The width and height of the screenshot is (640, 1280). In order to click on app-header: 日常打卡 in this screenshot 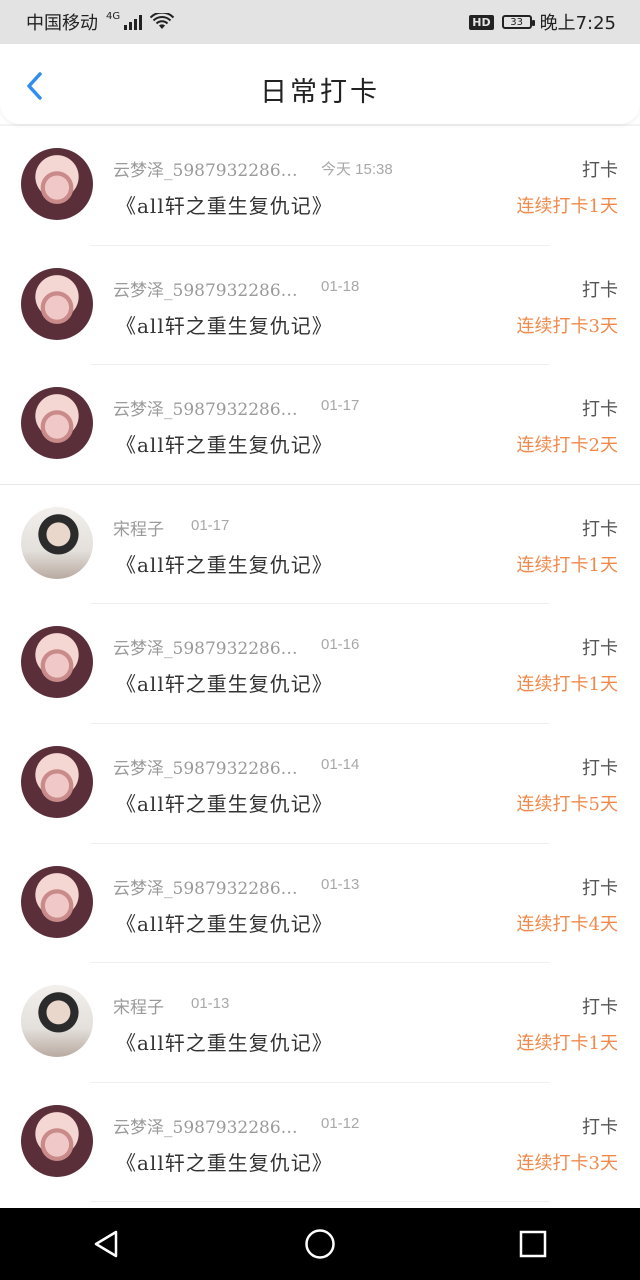, I will do `click(320, 84)`.